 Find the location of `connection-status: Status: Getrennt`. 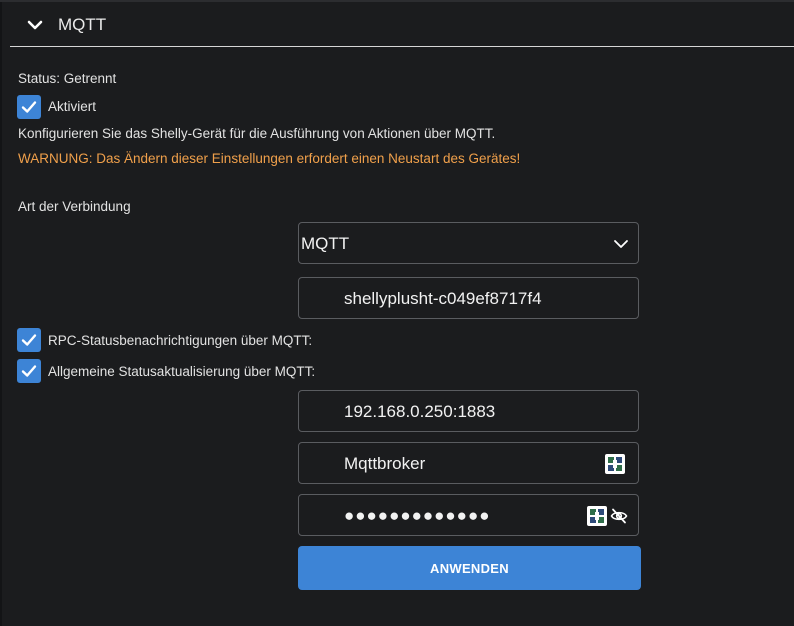

connection-status: Status: Getrennt is located at coordinates (67, 78).